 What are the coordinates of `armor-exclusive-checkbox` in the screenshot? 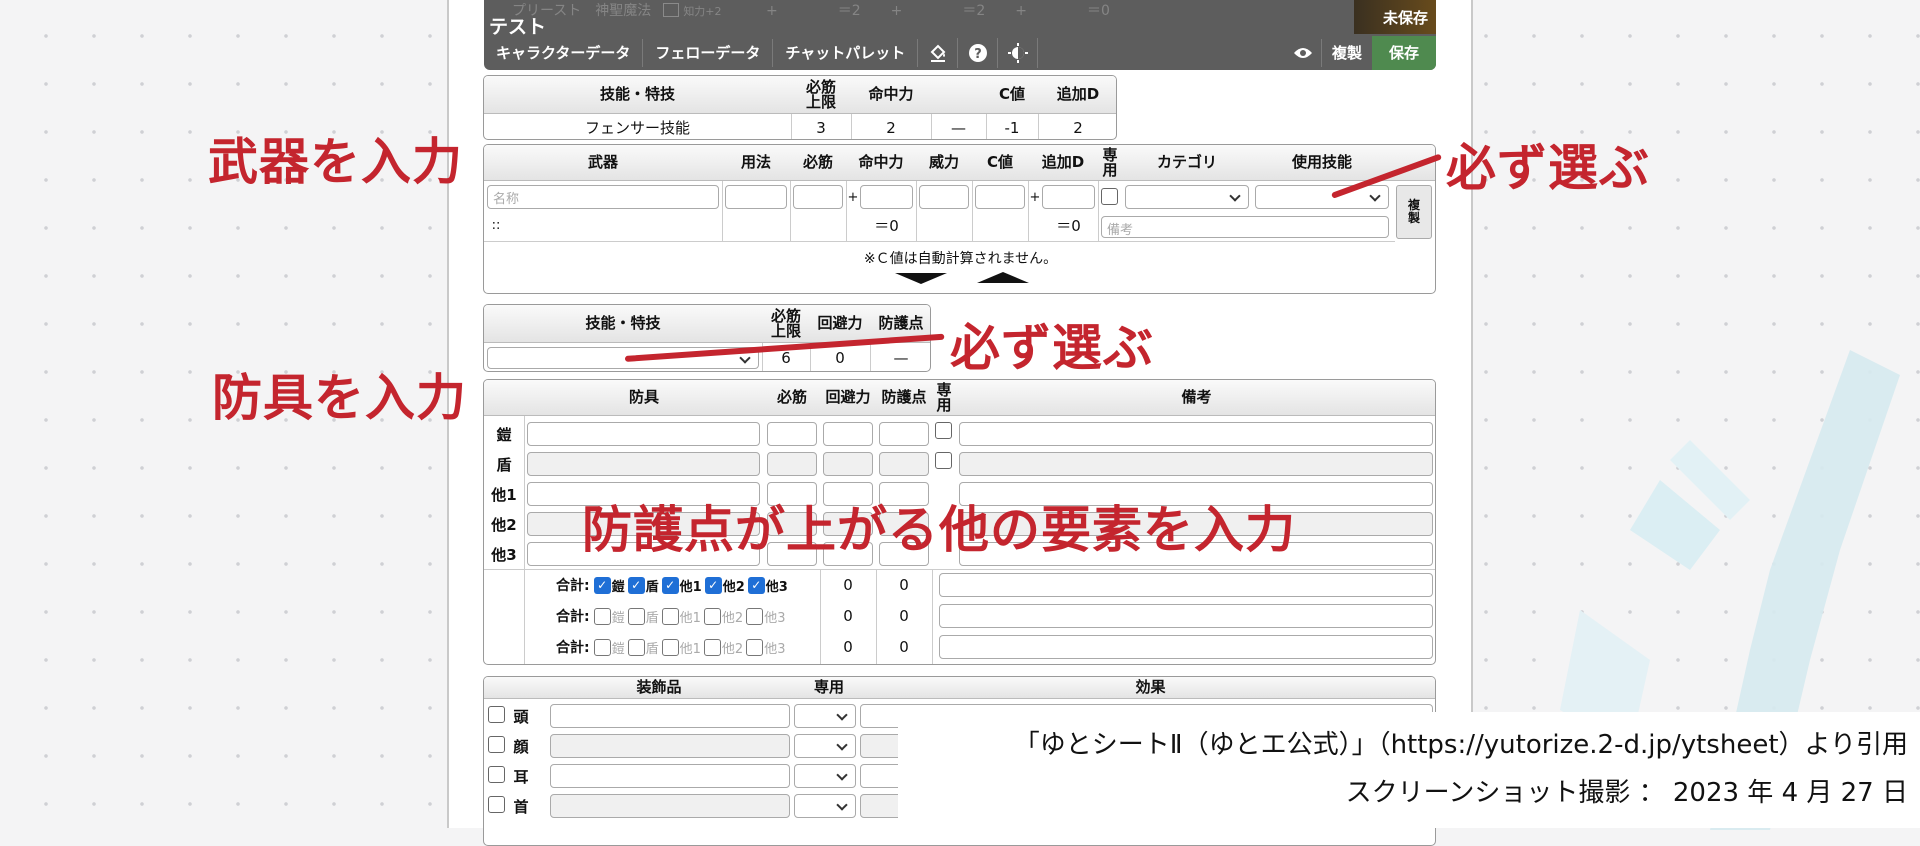 It's located at (943, 430).